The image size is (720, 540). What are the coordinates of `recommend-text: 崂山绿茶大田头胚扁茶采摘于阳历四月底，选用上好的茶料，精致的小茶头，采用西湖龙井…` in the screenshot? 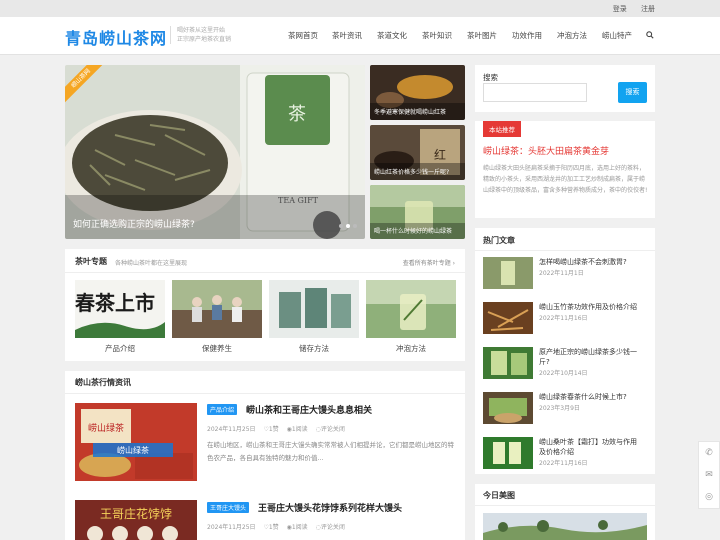 It's located at (565, 179).